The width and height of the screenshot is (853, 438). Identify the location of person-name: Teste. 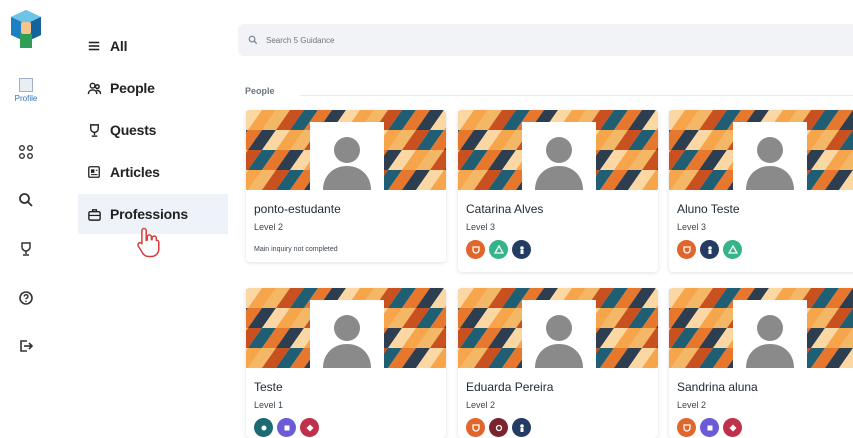
(268, 387).